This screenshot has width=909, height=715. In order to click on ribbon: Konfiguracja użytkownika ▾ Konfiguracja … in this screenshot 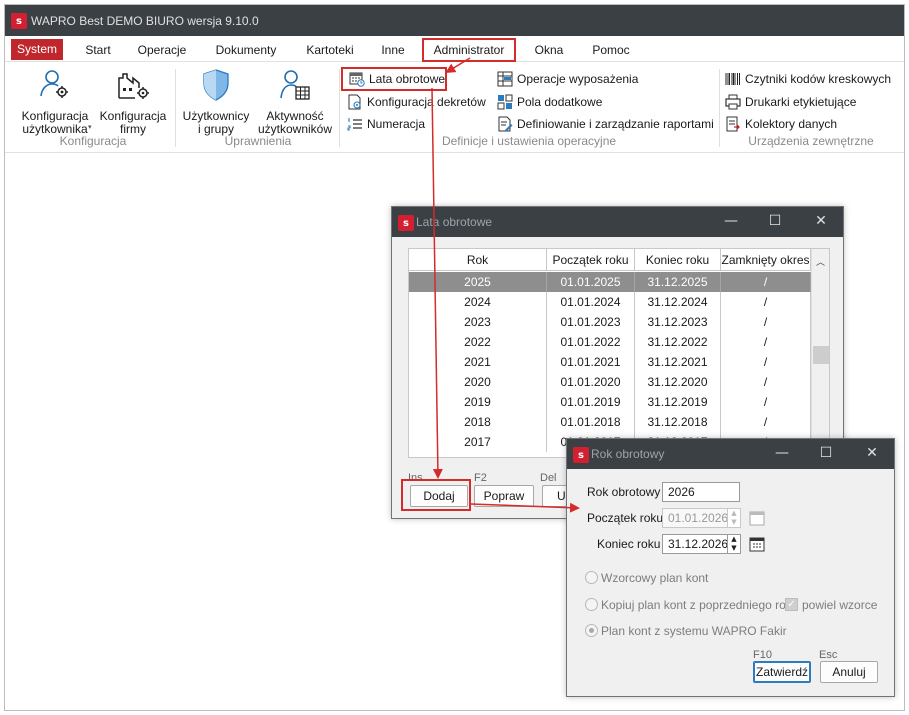, I will do `click(454, 108)`.